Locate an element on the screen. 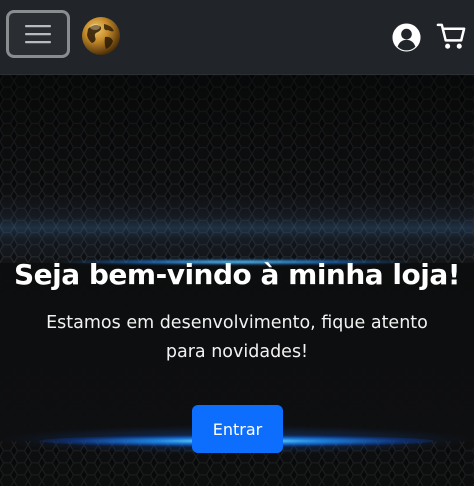  golden-globe-logo is located at coordinates (101, 36).